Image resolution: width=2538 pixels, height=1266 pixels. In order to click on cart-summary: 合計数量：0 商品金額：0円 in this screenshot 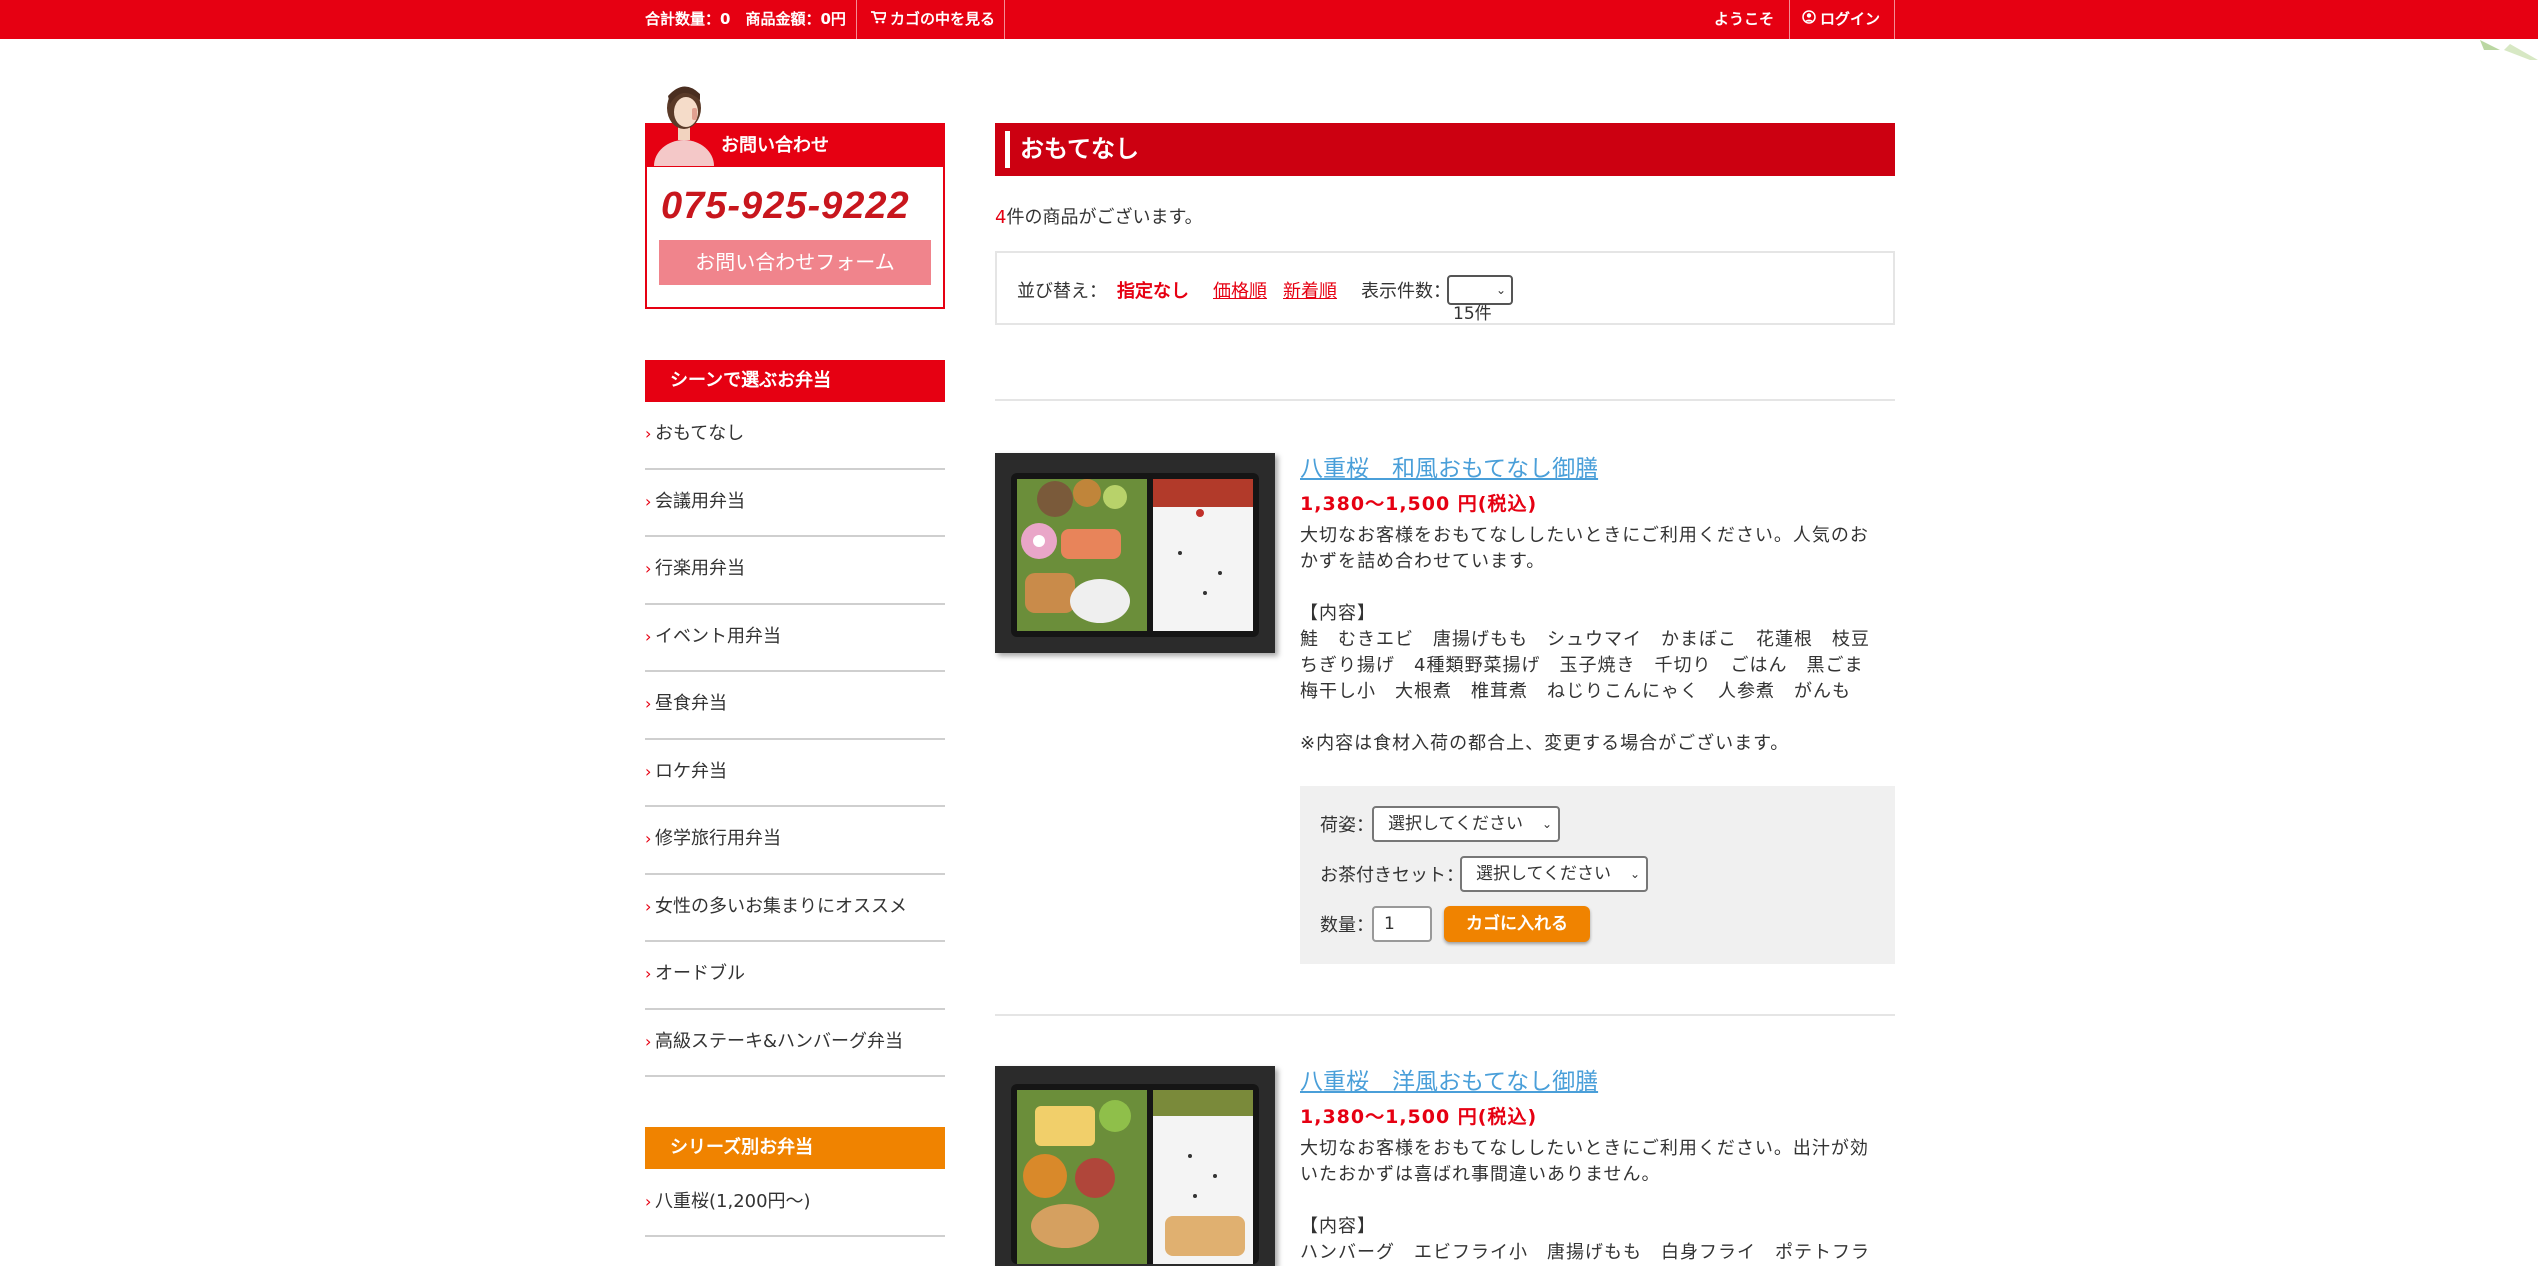, I will do `click(745, 19)`.